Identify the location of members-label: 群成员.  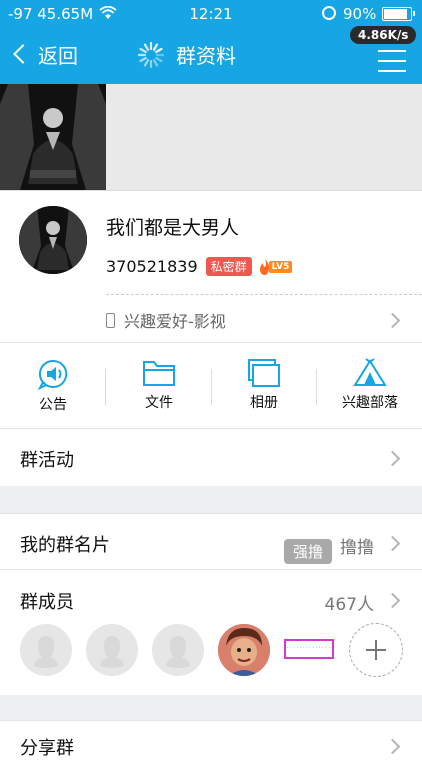
(47, 602).